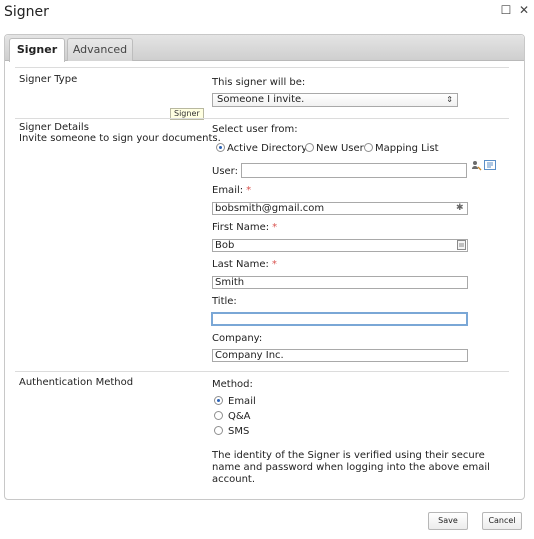  I want to click on last-name-label-text: Last Name:, so click(240, 264).